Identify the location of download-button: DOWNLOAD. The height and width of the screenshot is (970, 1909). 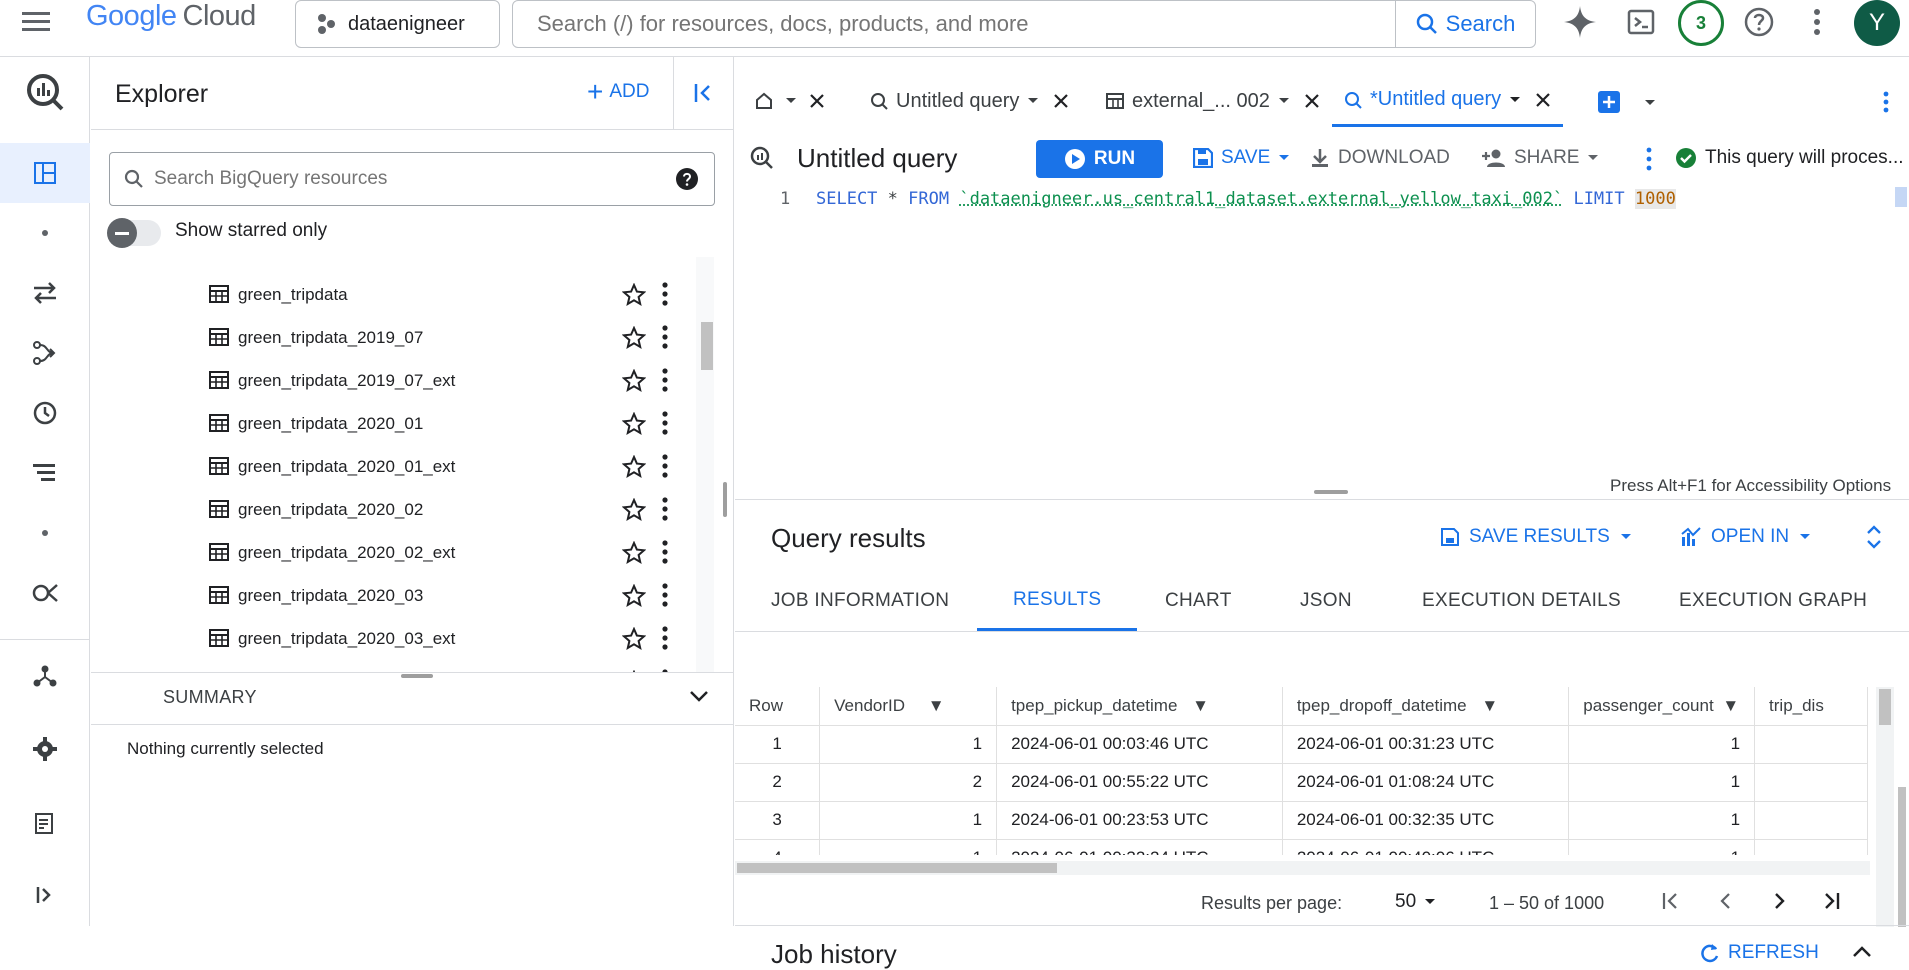
(1380, 158).